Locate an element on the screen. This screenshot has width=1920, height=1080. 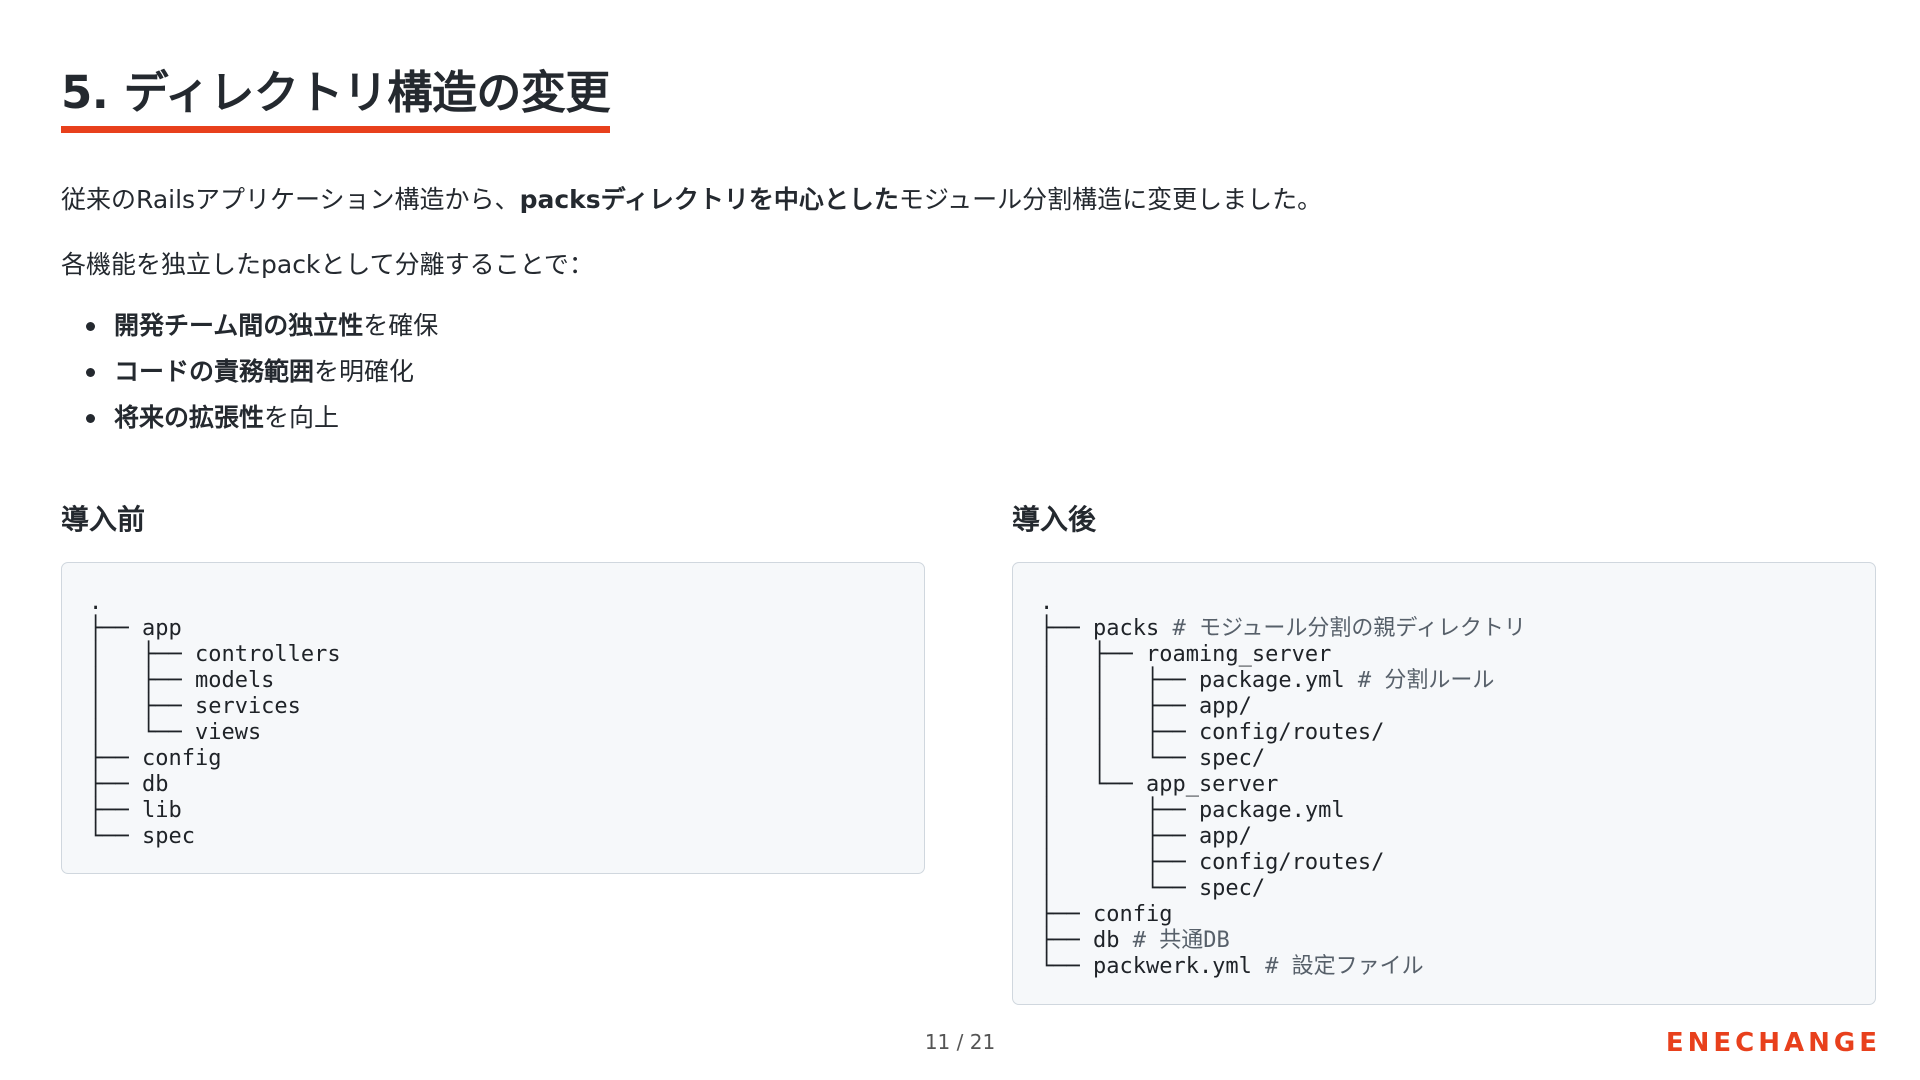
list-item: 開発チーム間の独立性を確保 is located at coordinates (249, 331).